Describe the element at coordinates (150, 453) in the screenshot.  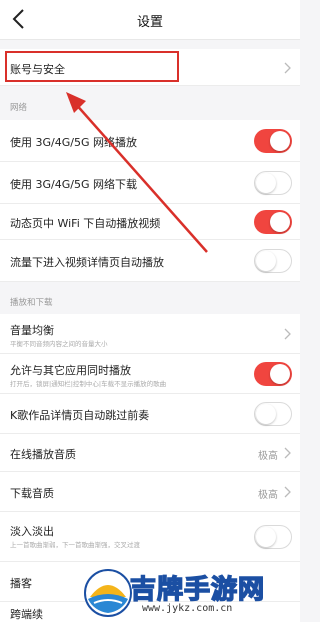
I see `online-quality-row: 在线播放音质 极高` at that location.